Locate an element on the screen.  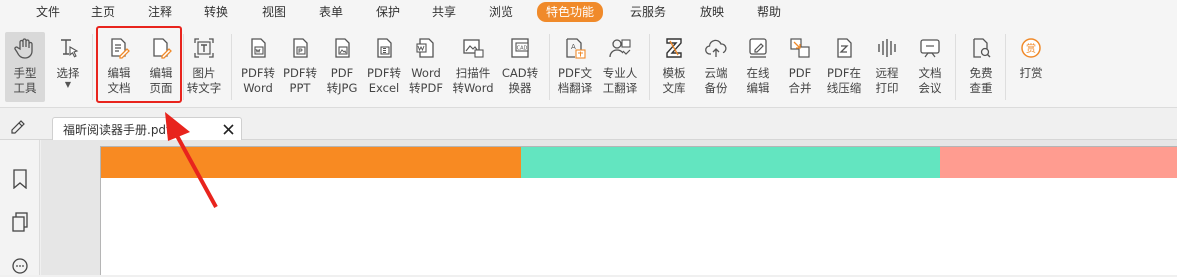
scan-to-word-button: 扫描件 转Word is located at coordinates (473, 66).